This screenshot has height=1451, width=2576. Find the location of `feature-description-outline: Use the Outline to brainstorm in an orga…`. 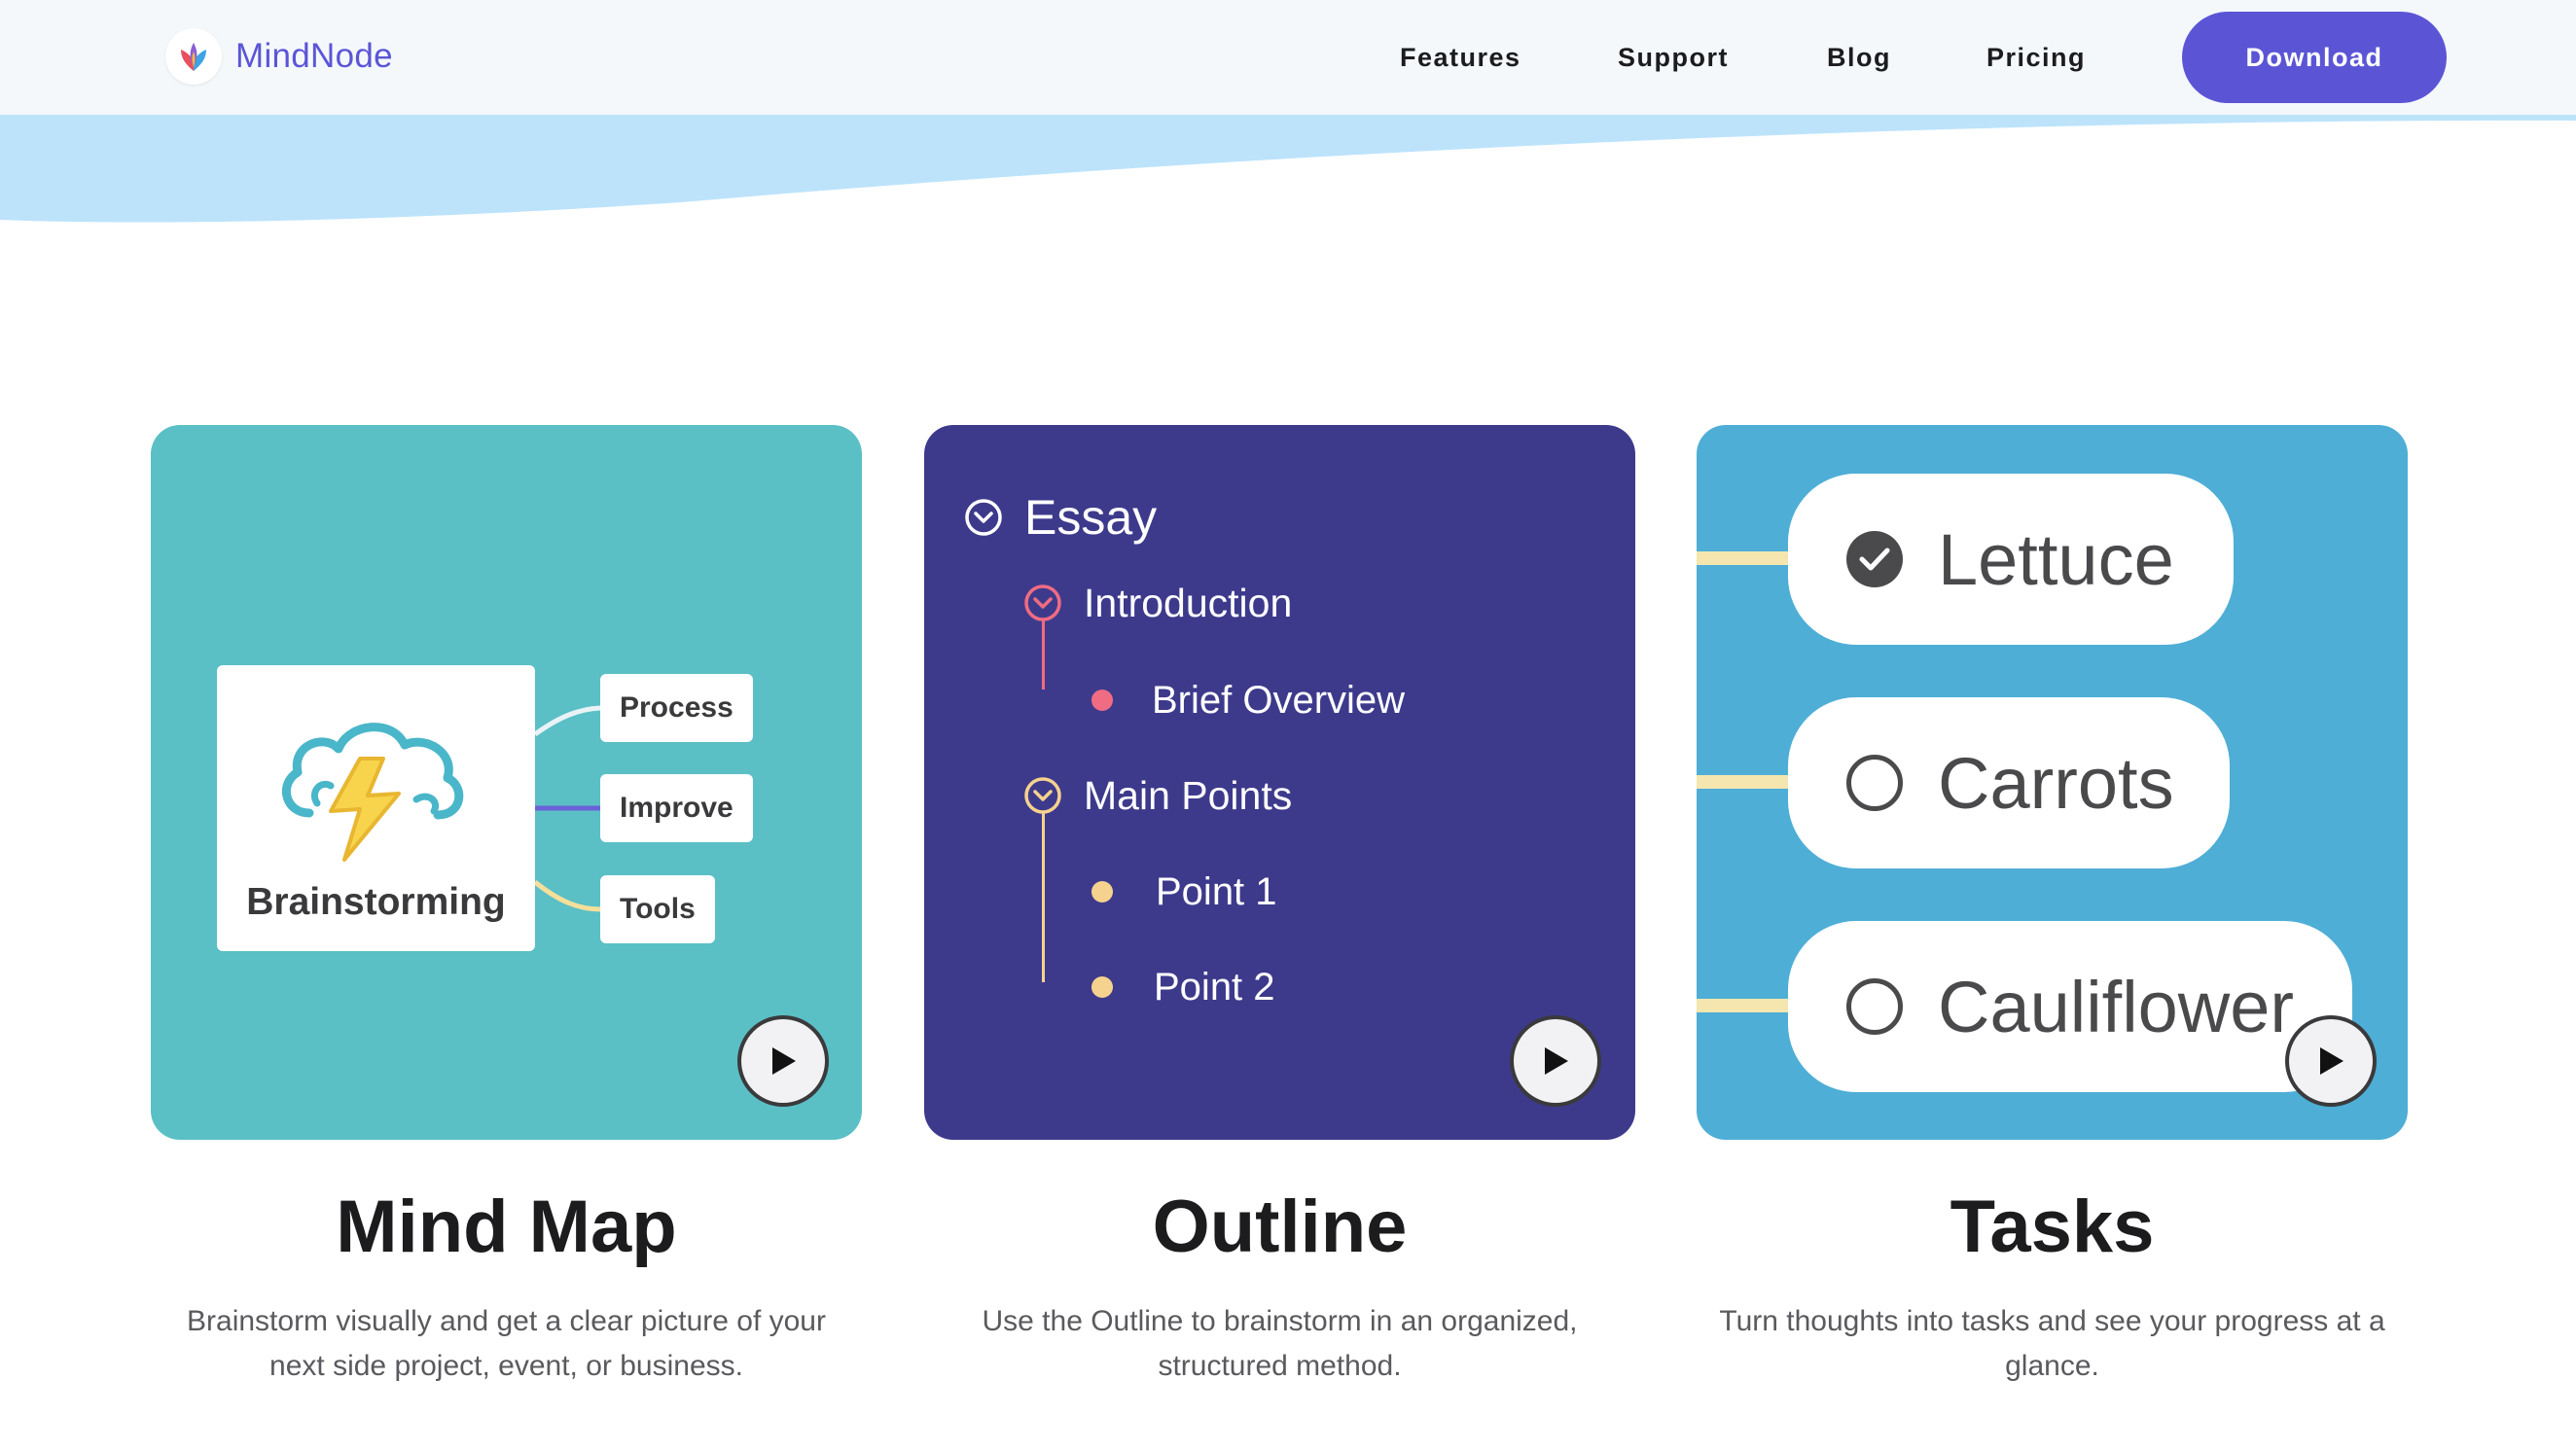

feature-description-outline: Use the Outline to brainstorm in an orga… is located at coordinates (1280, 1343).